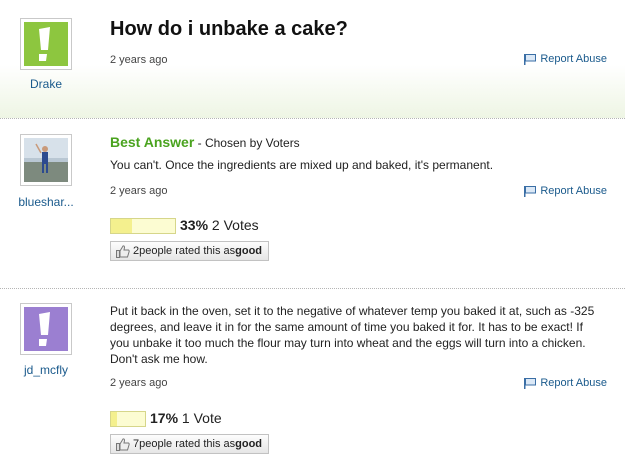 Image resolution: width=625 pixels, height=464 pixels. Describe the element at coordinates (139, 383) in the screenshot. I see `answer-age: 2 years ago` at that location.